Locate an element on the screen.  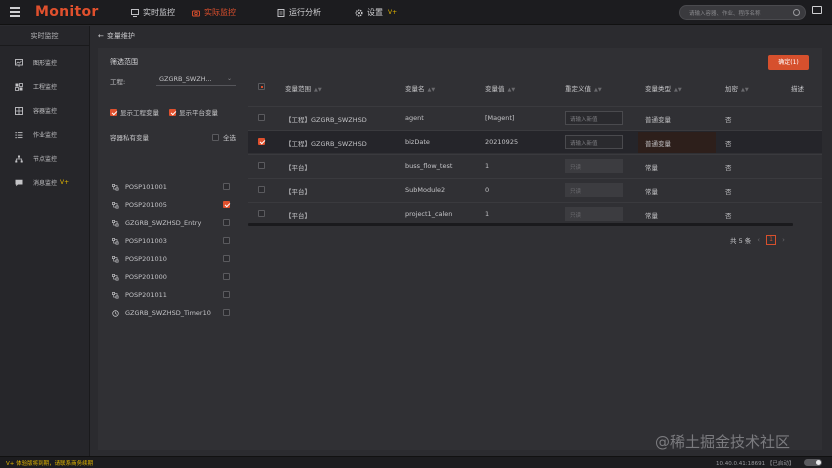
prev-page-icon: ‹ is located at coordinates (758, 240).